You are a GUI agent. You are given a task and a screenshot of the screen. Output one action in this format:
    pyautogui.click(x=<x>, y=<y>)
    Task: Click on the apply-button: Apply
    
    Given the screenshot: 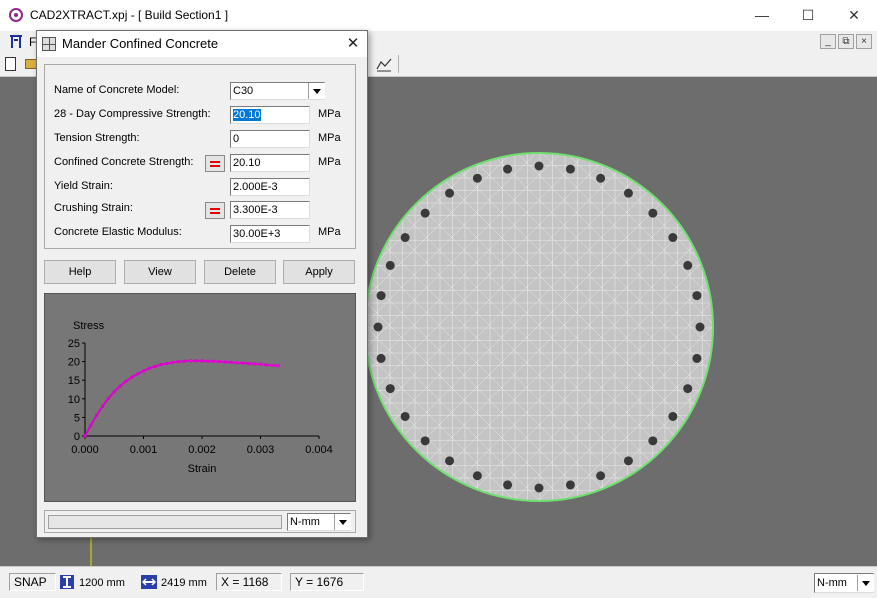 What is the action you would take?
    pyautogui.click(x=319, y=272)
    